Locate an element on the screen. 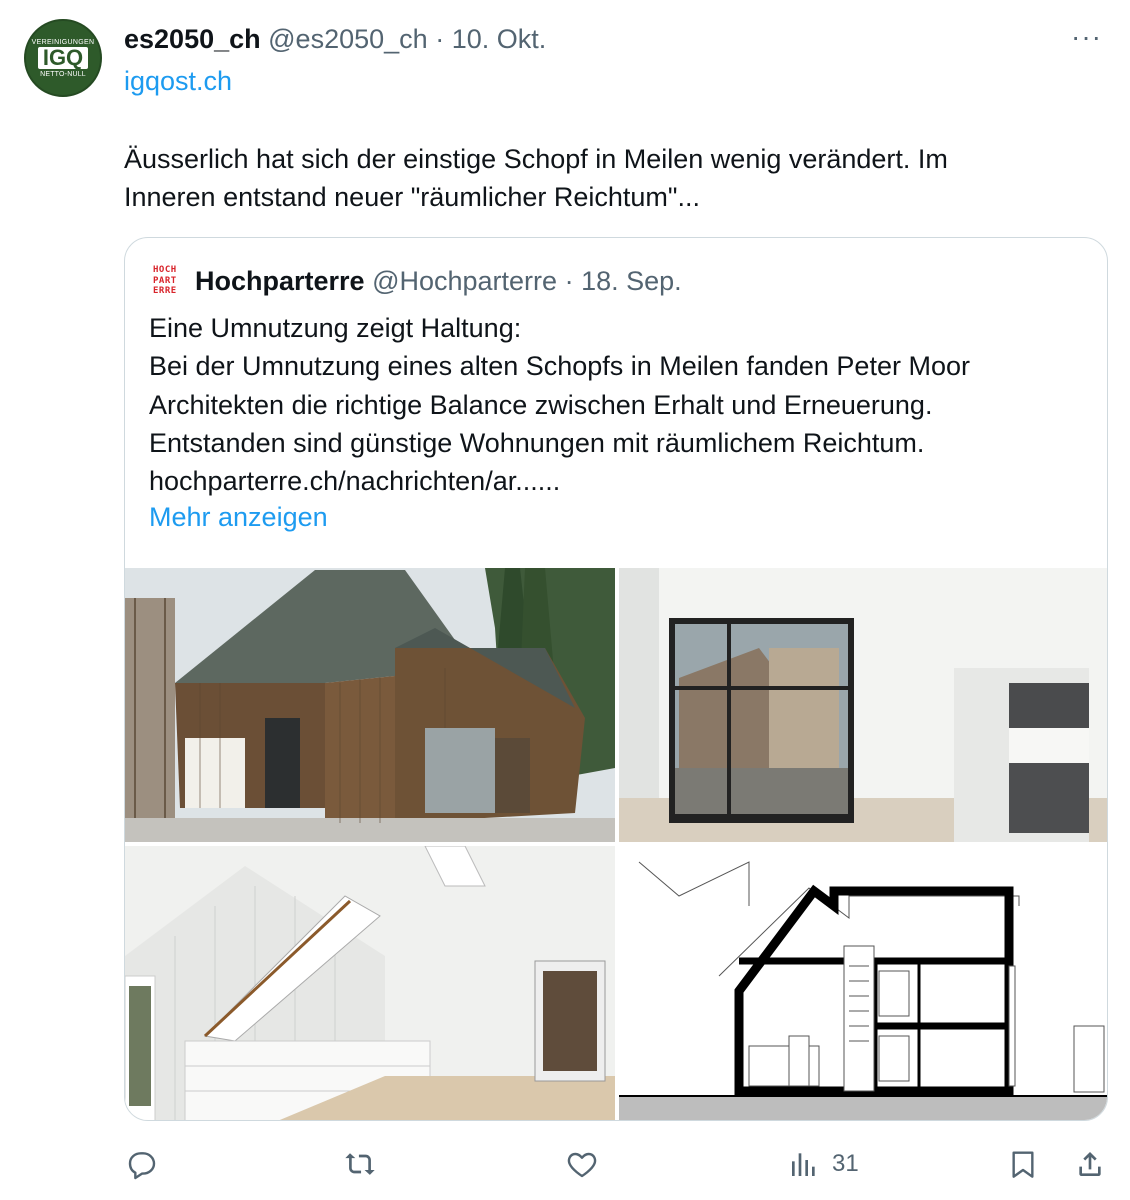  reply-icon is located at coordinates (142, 1166).